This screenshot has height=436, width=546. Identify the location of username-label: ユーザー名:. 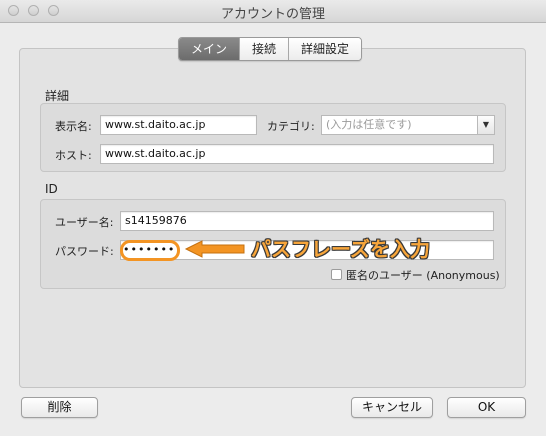
(84, 222).